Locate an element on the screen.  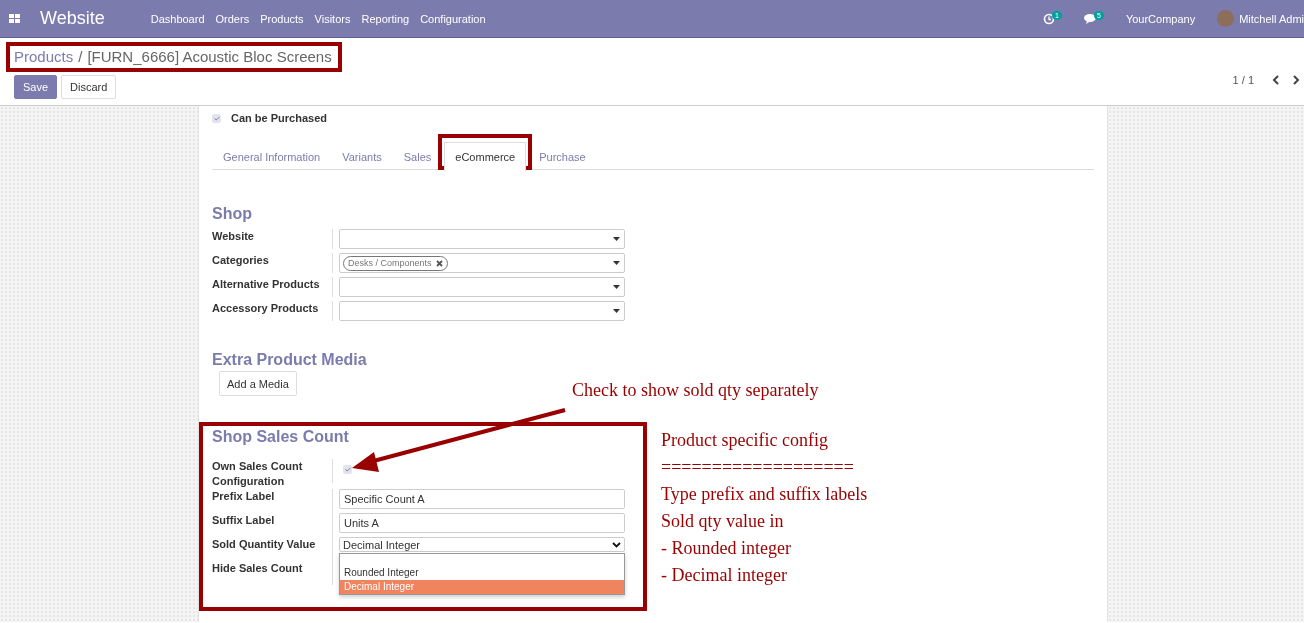
annotation-note: Sold qty value in is located at coordinates (723, 521).